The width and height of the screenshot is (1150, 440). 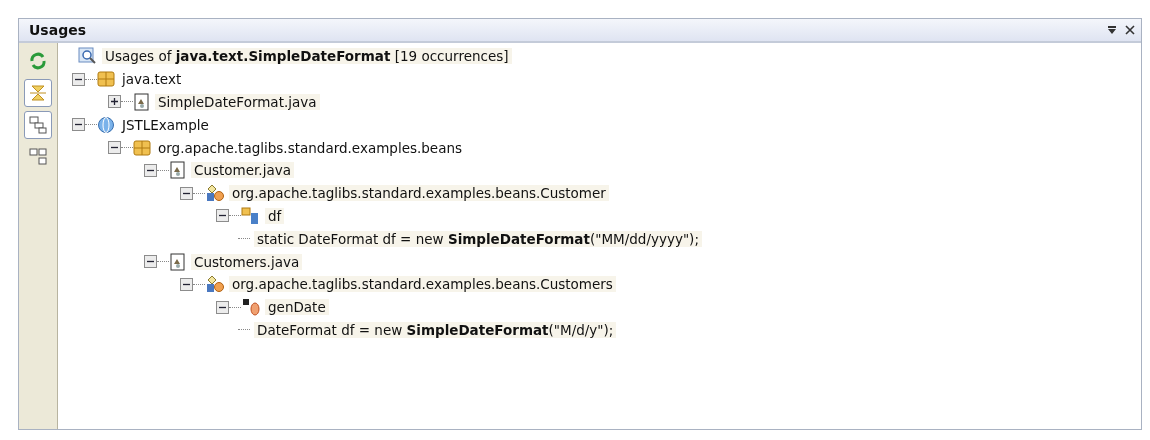 What do you see at coordinates (114, 102) in the screenshot?
I see `expand-toggle` at bounding box center [114, 102].